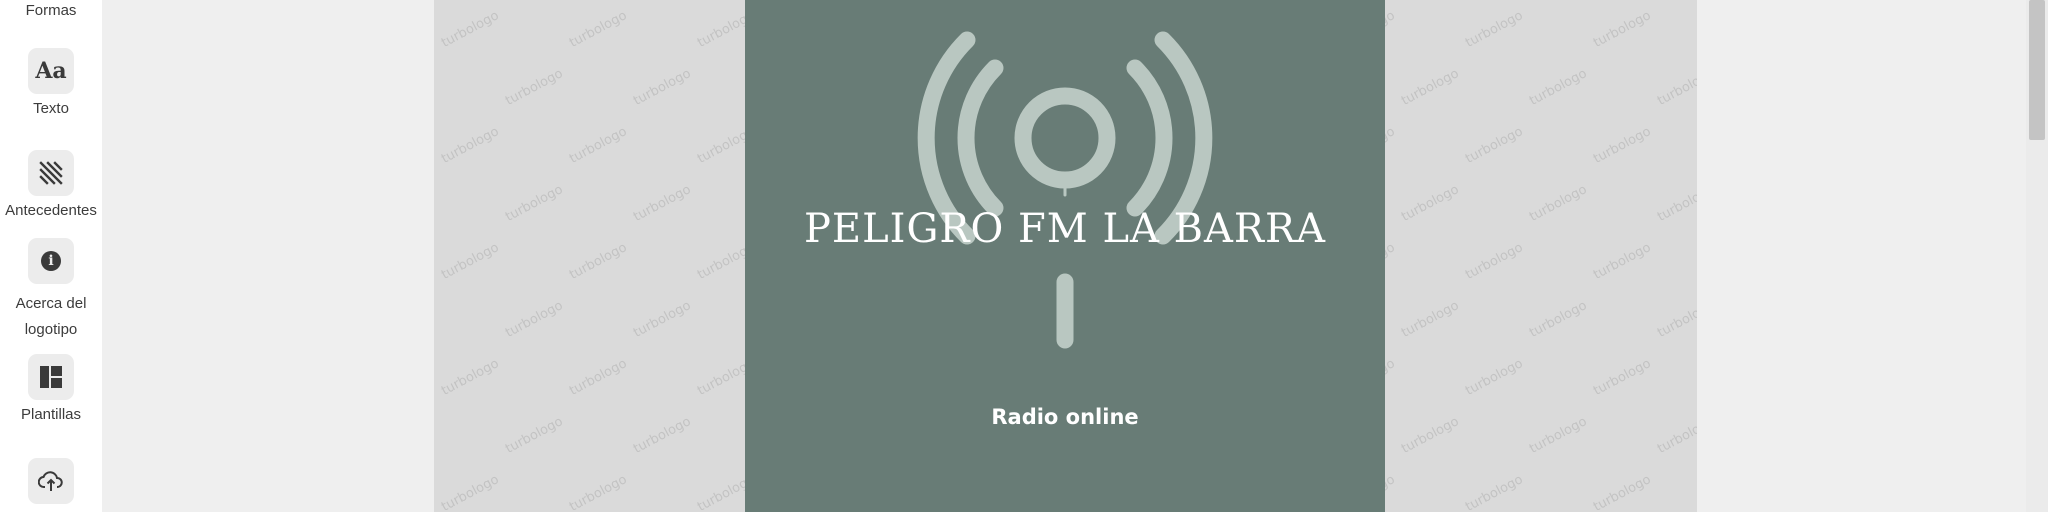 This screenshot has height=512, width=2048. What do you see at coordinates (51, 71) in the screenshot?
I see `text-icon: Aa` at bounding box center [51, 71].